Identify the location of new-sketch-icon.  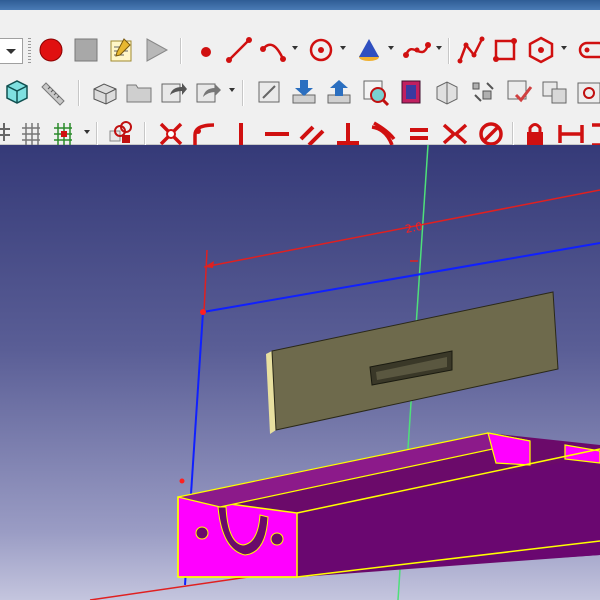
(269, 92).